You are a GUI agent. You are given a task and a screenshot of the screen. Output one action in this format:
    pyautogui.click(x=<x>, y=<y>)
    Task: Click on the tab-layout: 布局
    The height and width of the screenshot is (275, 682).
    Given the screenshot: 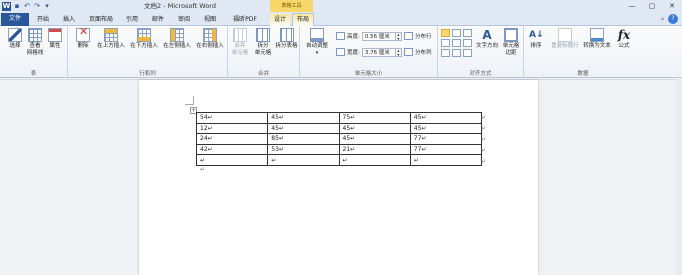 What is the action you would take?
    pyautogui.click(x=303, y=19)
    